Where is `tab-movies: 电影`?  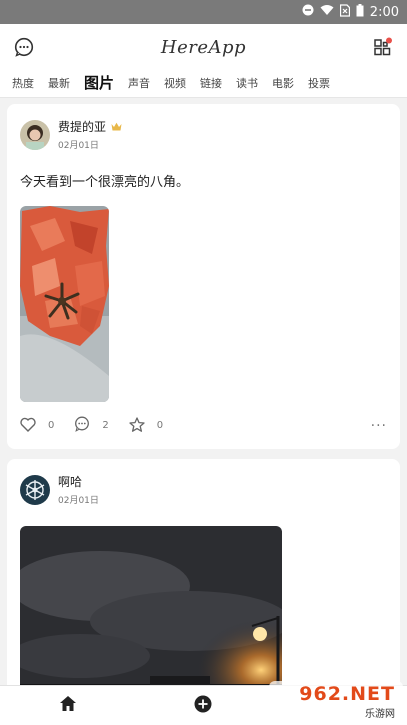 tab-movies: 电影 is located at coordinates (283, 83).